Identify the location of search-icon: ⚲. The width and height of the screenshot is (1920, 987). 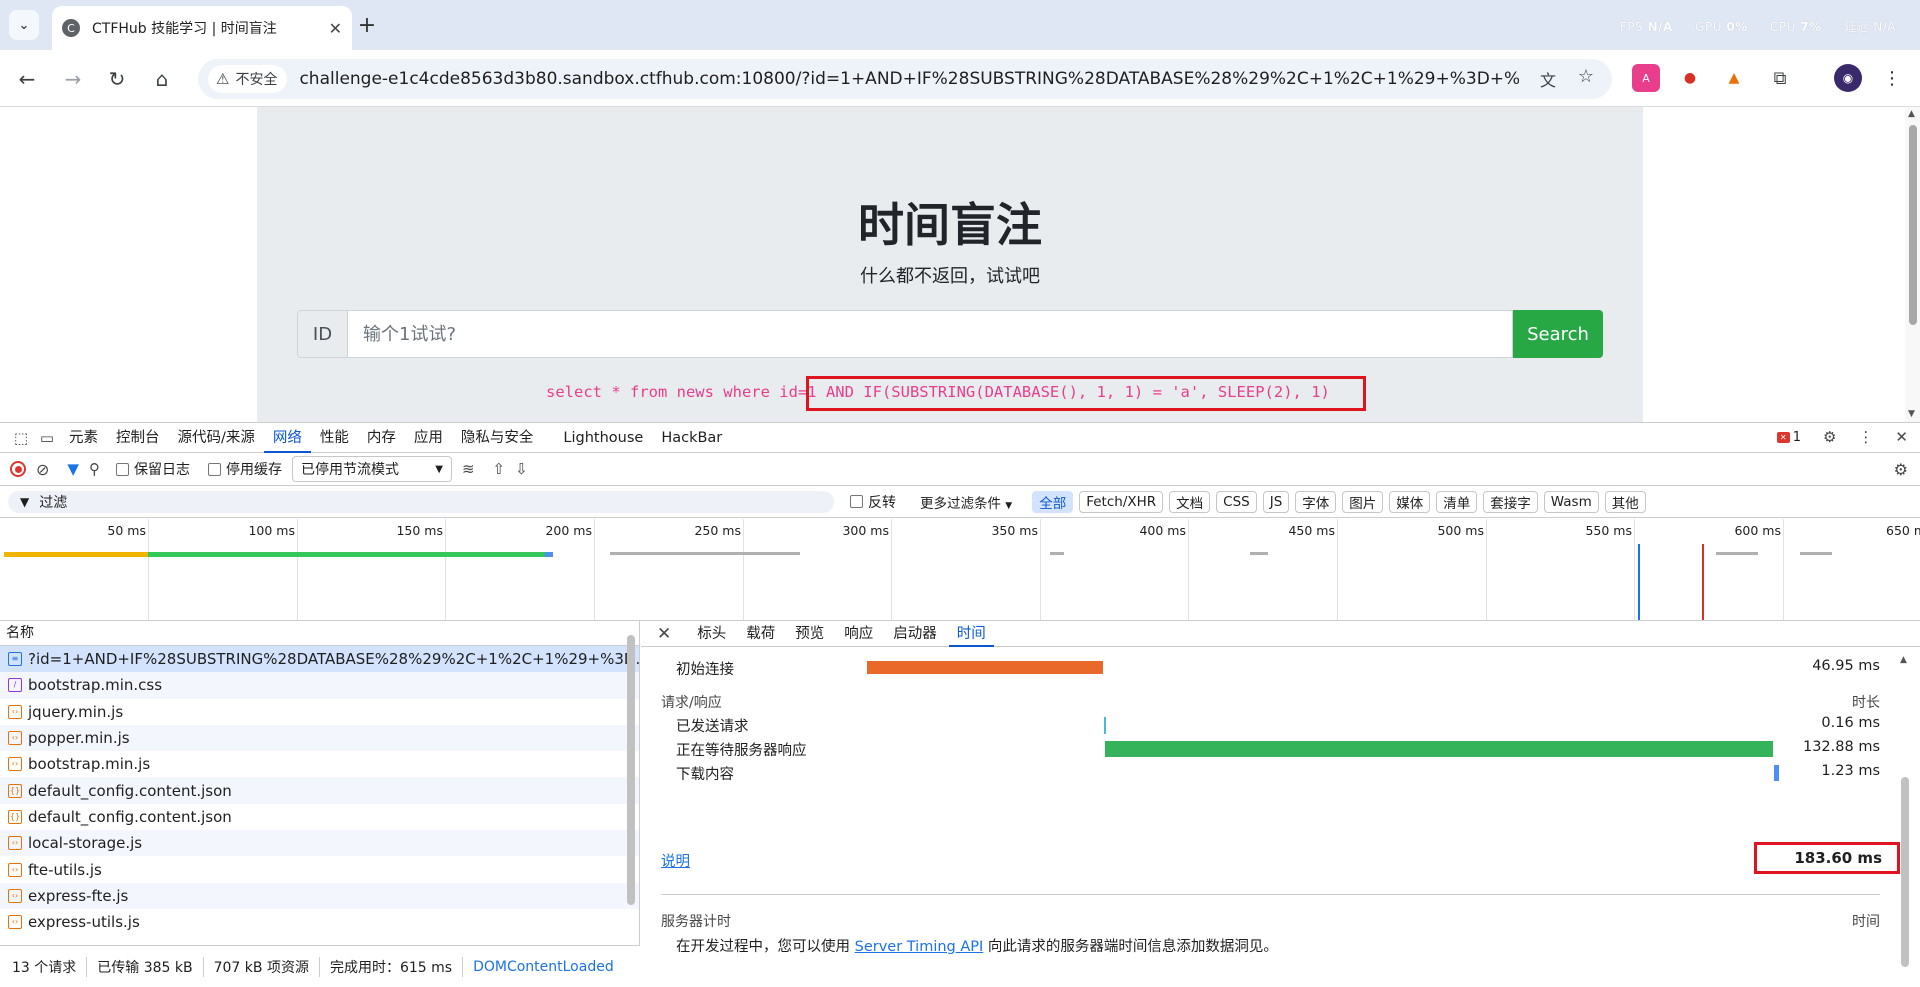
(94, 469).